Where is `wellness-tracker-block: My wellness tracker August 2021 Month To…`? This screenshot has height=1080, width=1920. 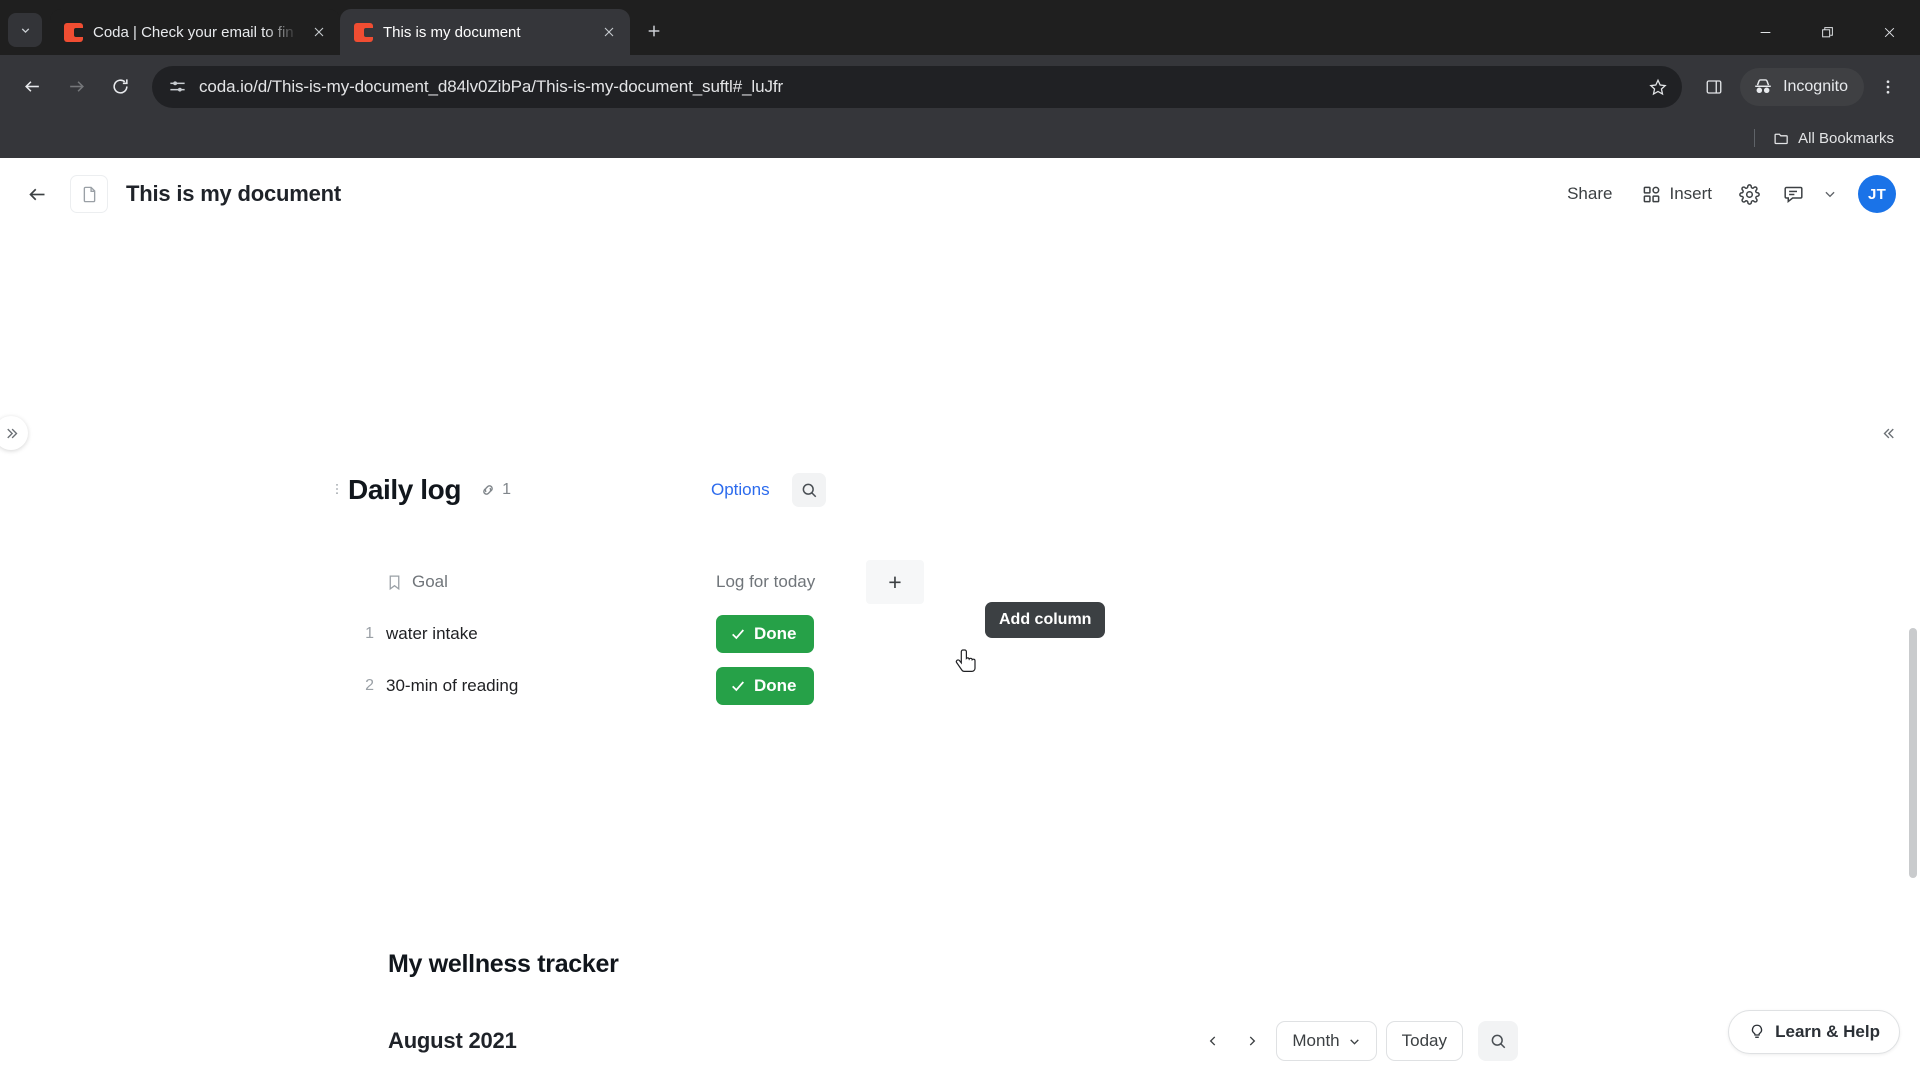 wellness-tracker-block: My wellness tracker August 2021 Month To… is located at coordinates (953, 1015).